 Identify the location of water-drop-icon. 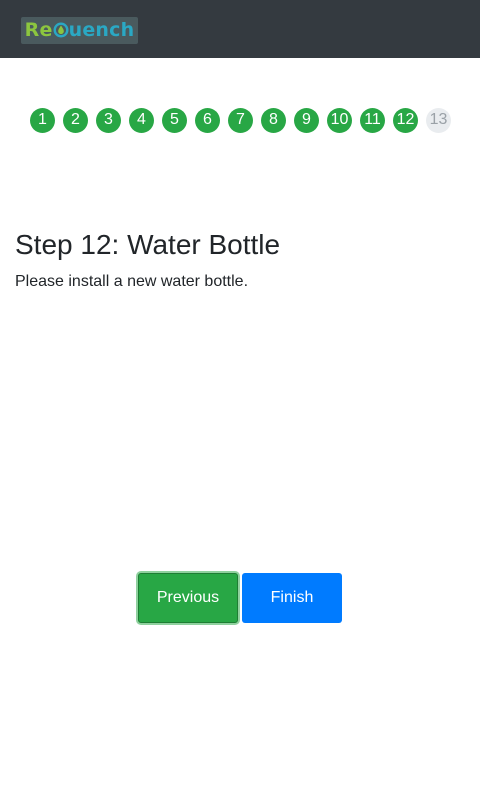
(61, 30).